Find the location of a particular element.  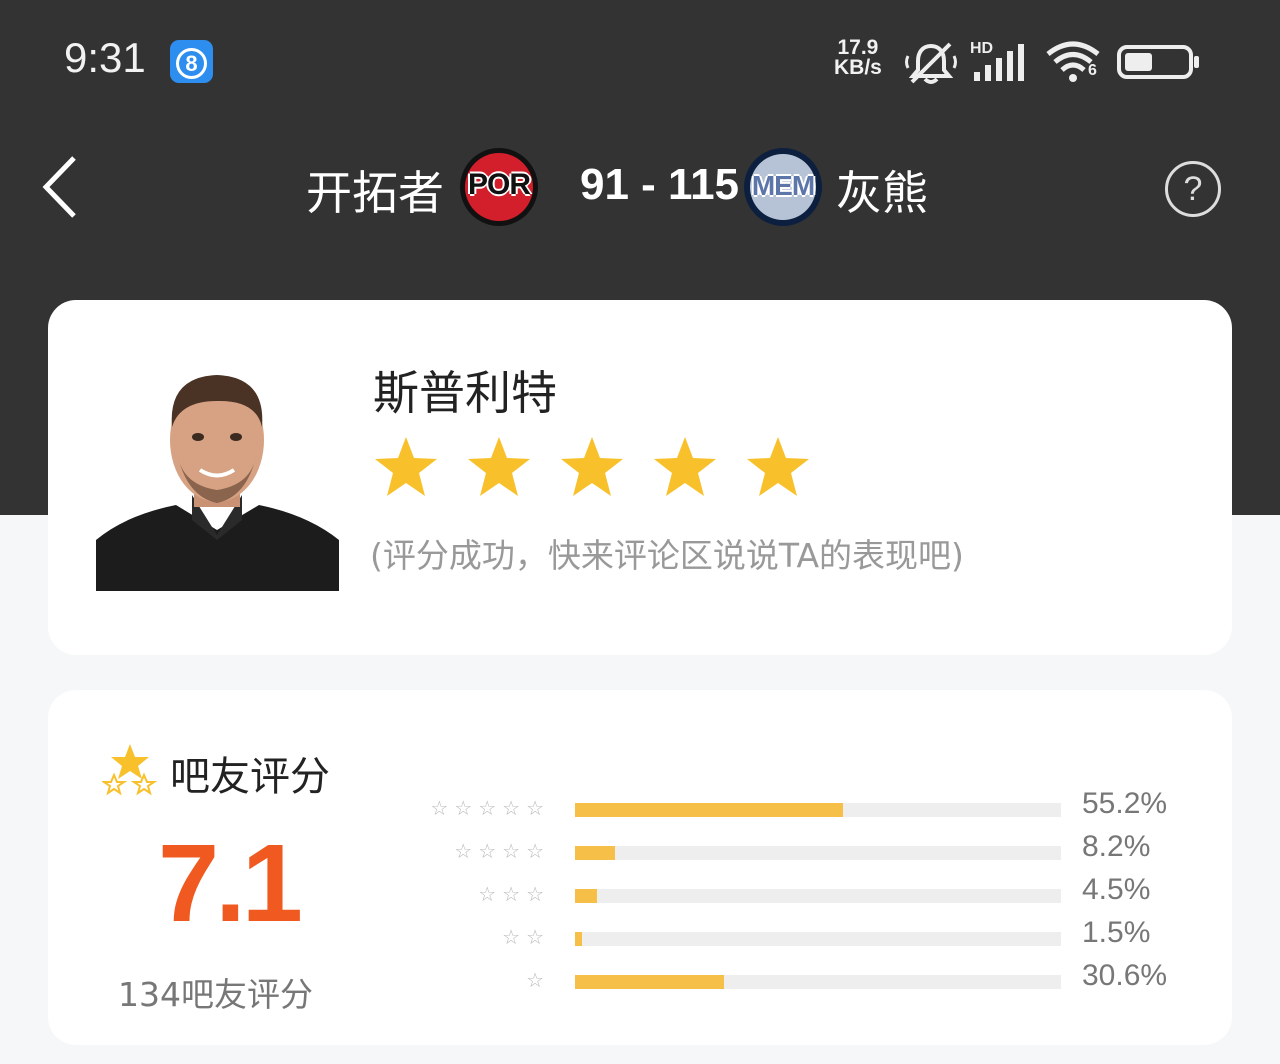

distribution-row: ☆☆☆☆ 8.2% is located at coordinates (808, 849).